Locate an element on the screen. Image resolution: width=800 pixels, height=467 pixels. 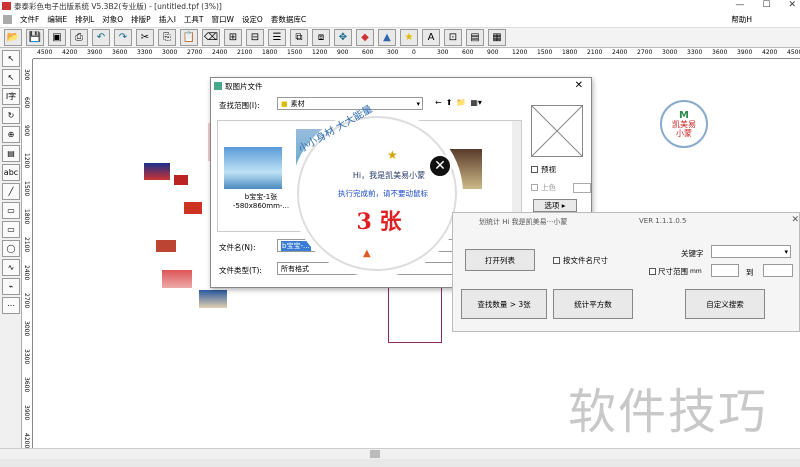
group-icon: ⧉ is located at coordinates (299, 37).